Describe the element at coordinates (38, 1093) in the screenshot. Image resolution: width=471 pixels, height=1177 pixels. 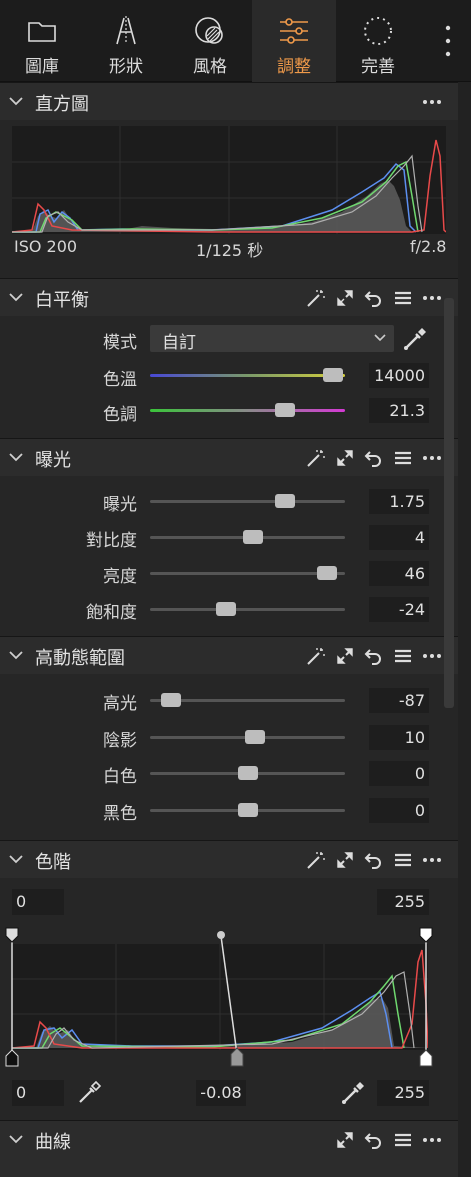
I see `levels-output-low: 0` at that location.